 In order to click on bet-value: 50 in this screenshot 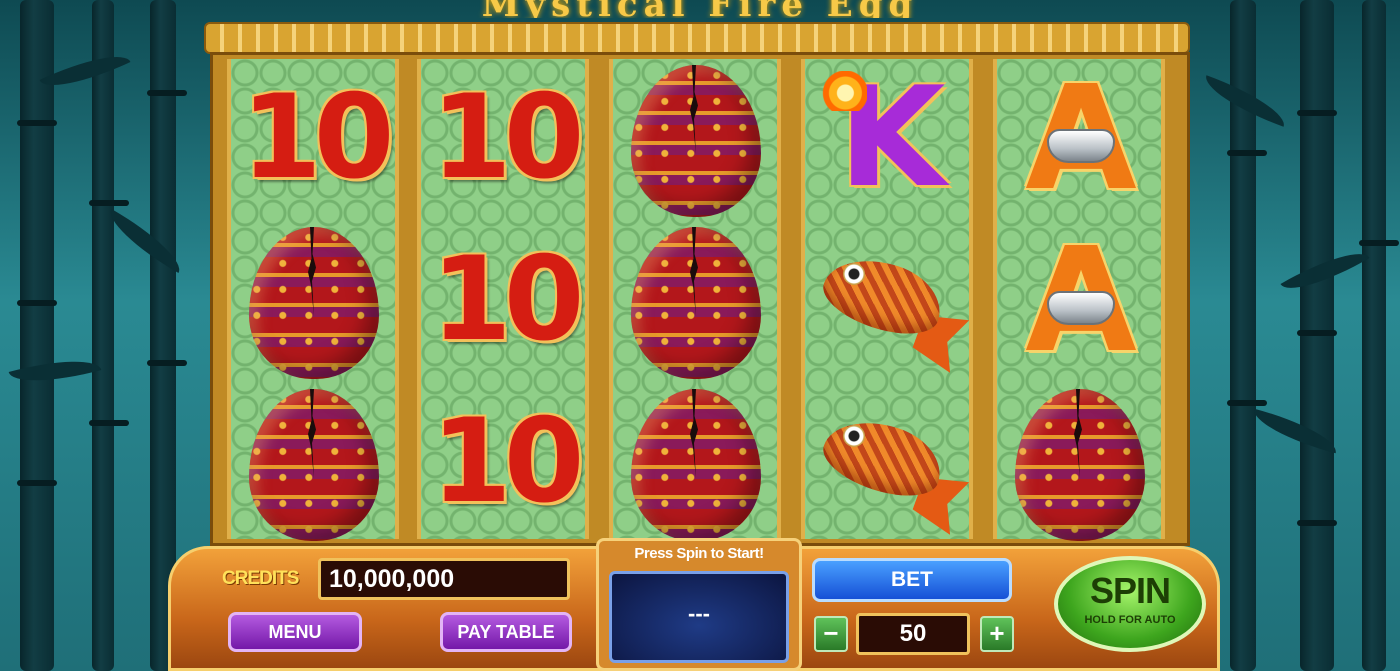, I will do `click(913, 634)`.